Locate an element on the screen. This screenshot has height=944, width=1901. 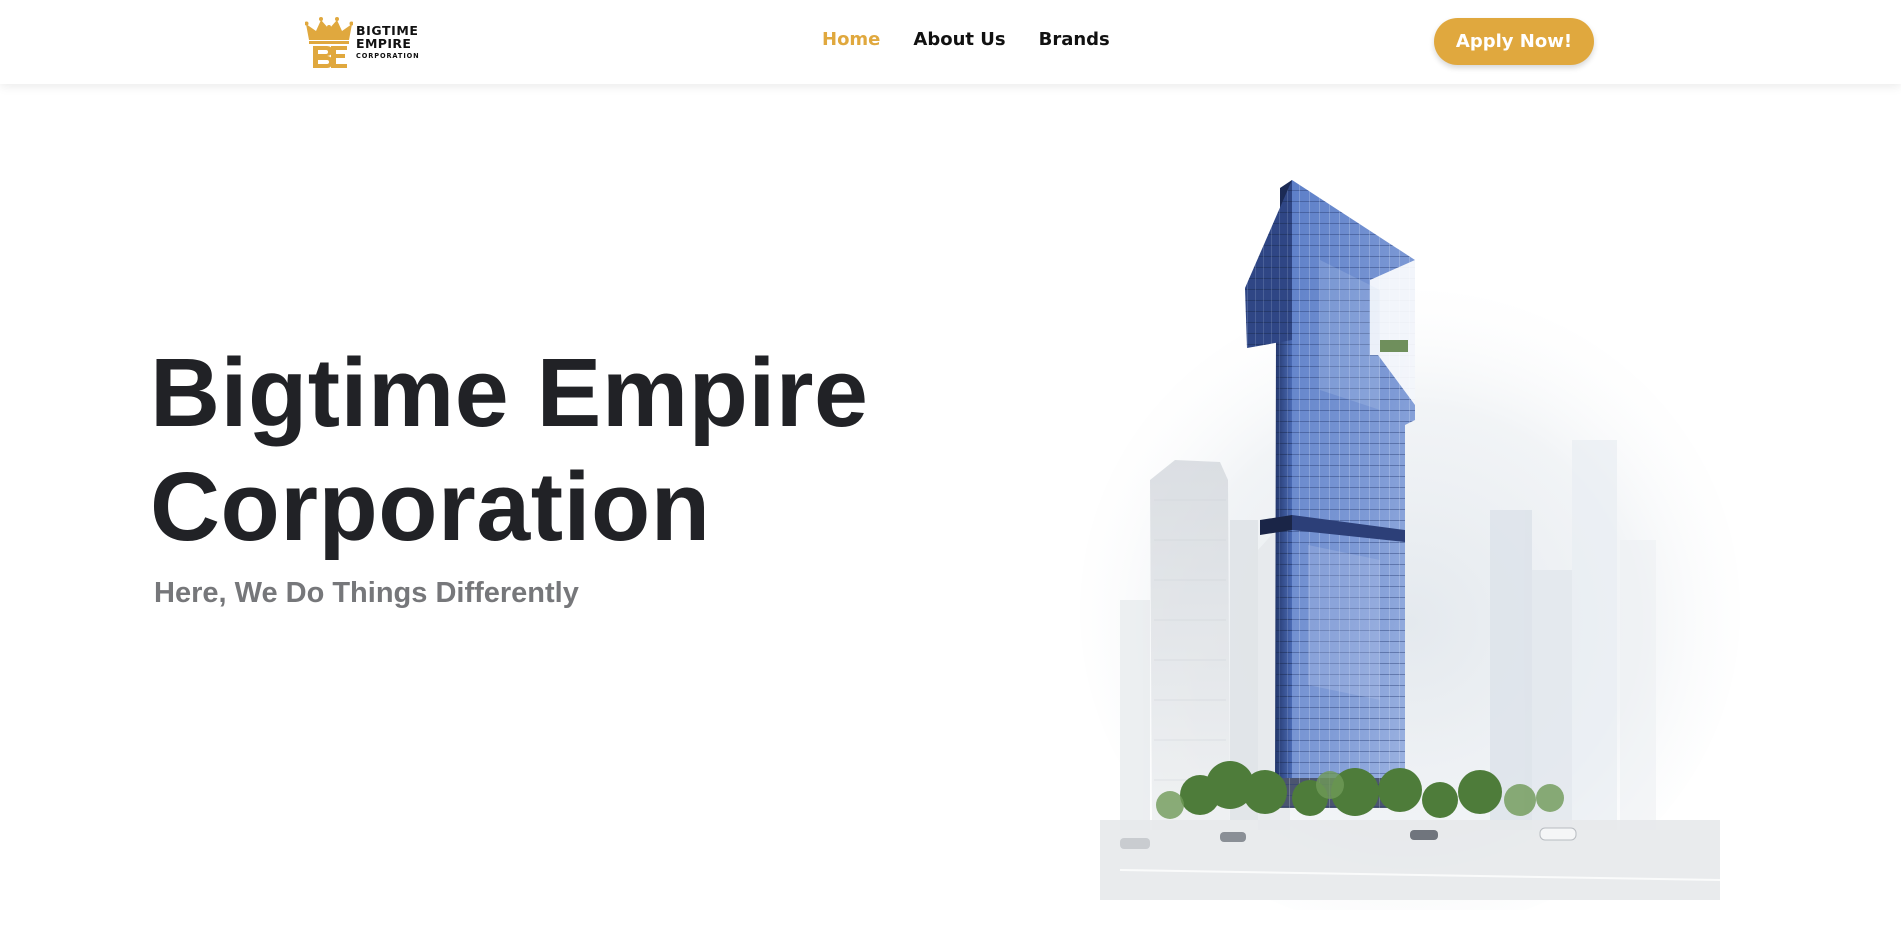
hero-subtitle: Here, We Do Things Differently is located at coordinates (366, 593).